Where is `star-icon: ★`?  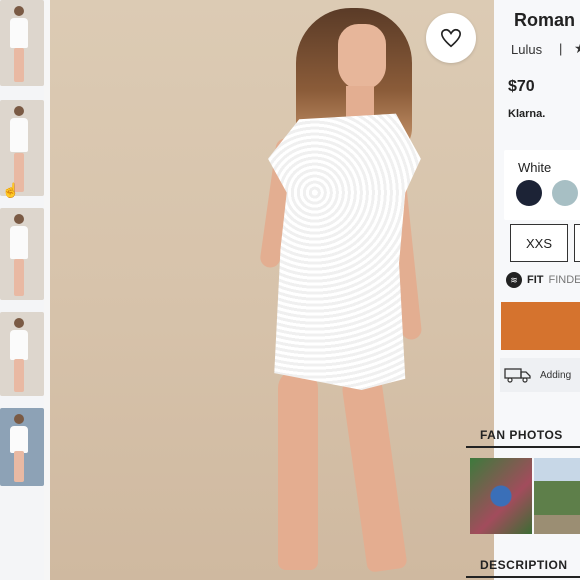 star-icon: ★ is located at coordinates (577, 48).